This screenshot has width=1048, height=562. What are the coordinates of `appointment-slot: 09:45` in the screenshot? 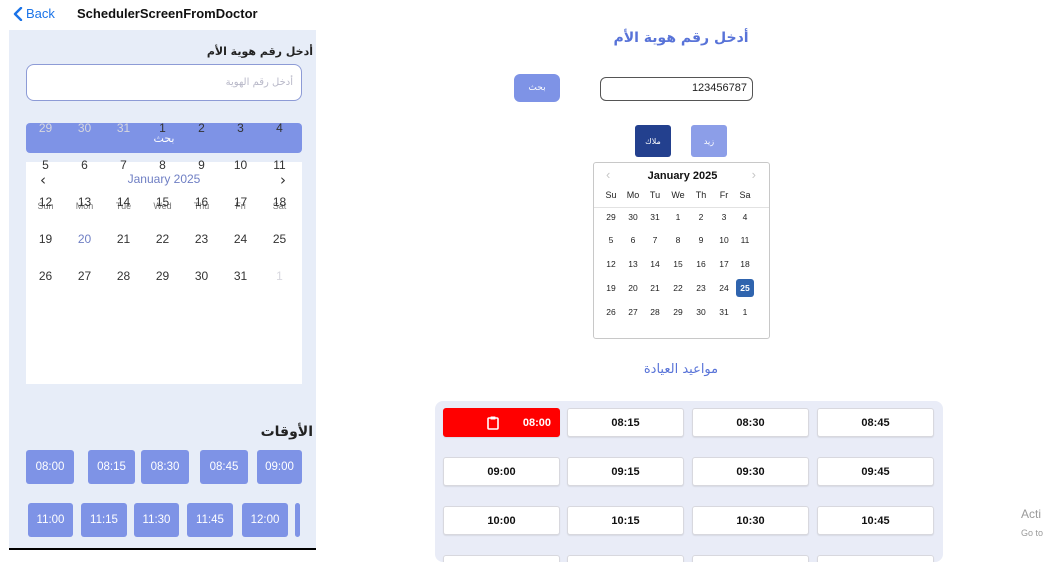 It's located at (875, 471).